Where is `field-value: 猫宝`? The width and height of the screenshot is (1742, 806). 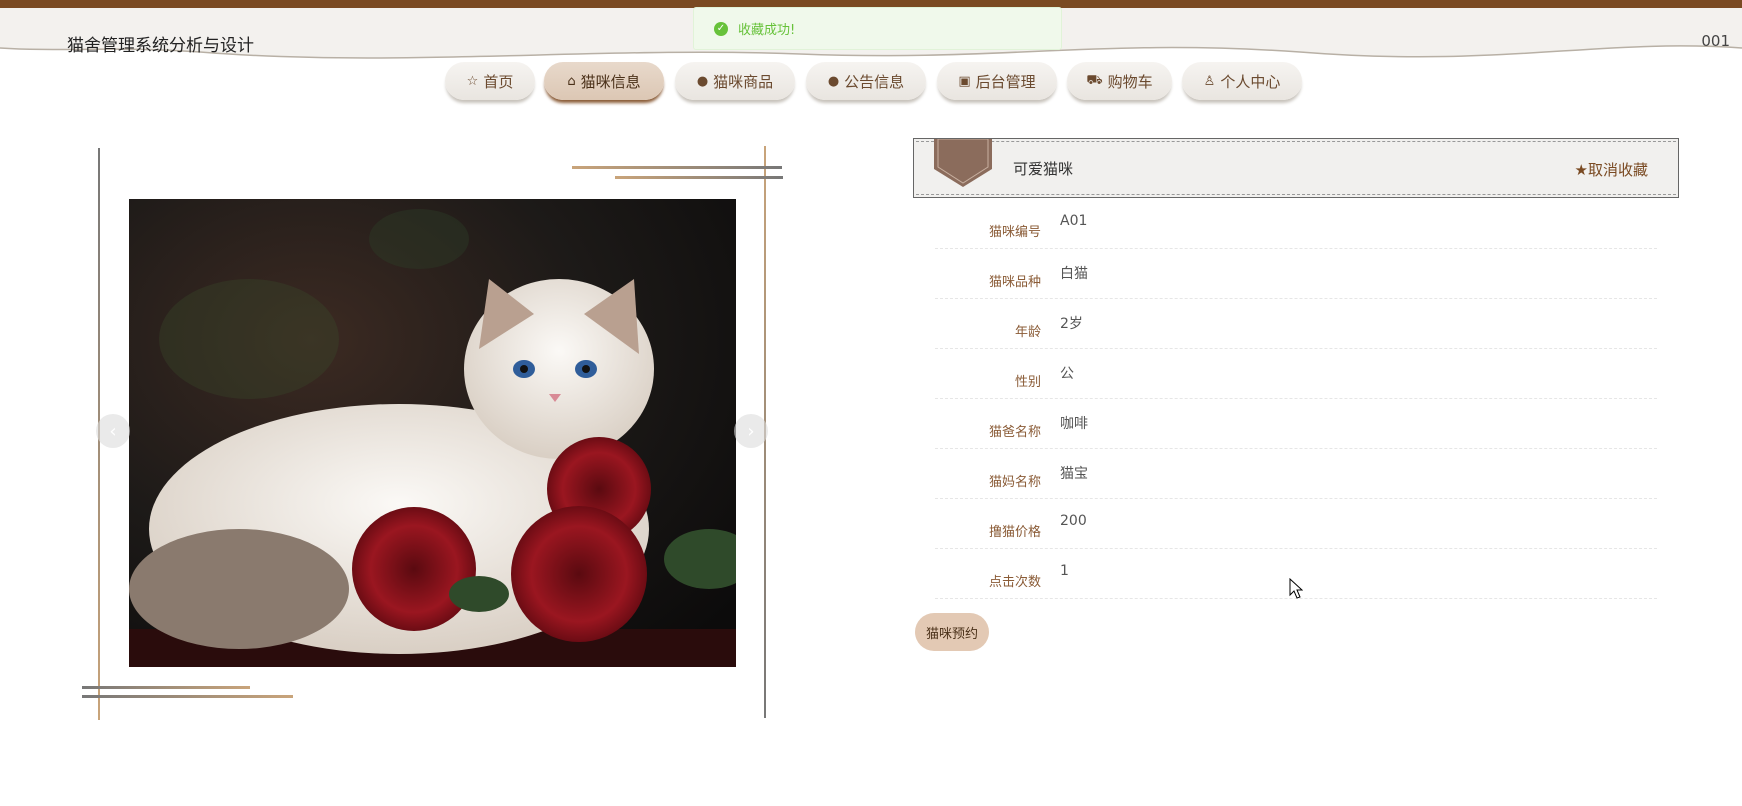 field-value: 猫宝 is located at coordinates (1074, 474).